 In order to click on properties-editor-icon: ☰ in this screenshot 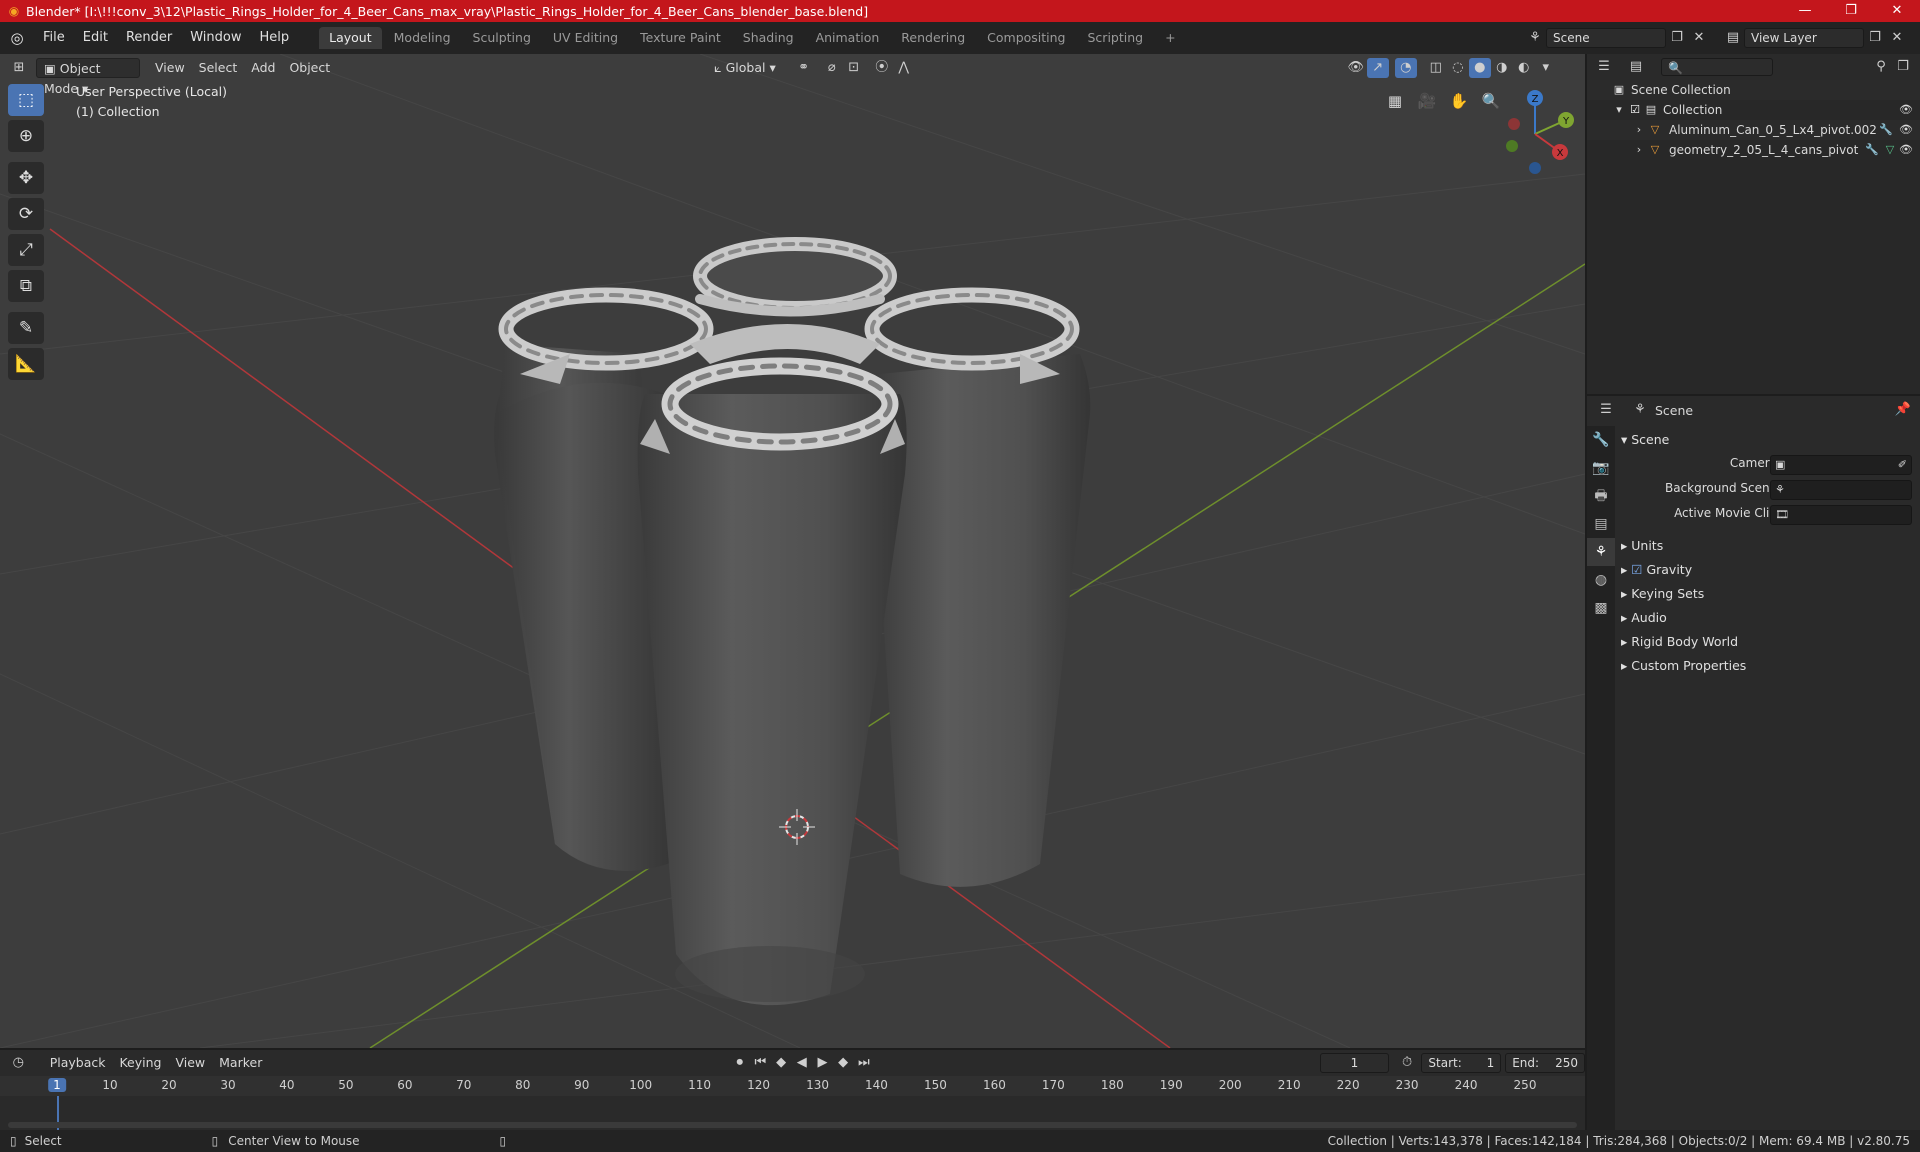, I will do `click(1606, 410)`.